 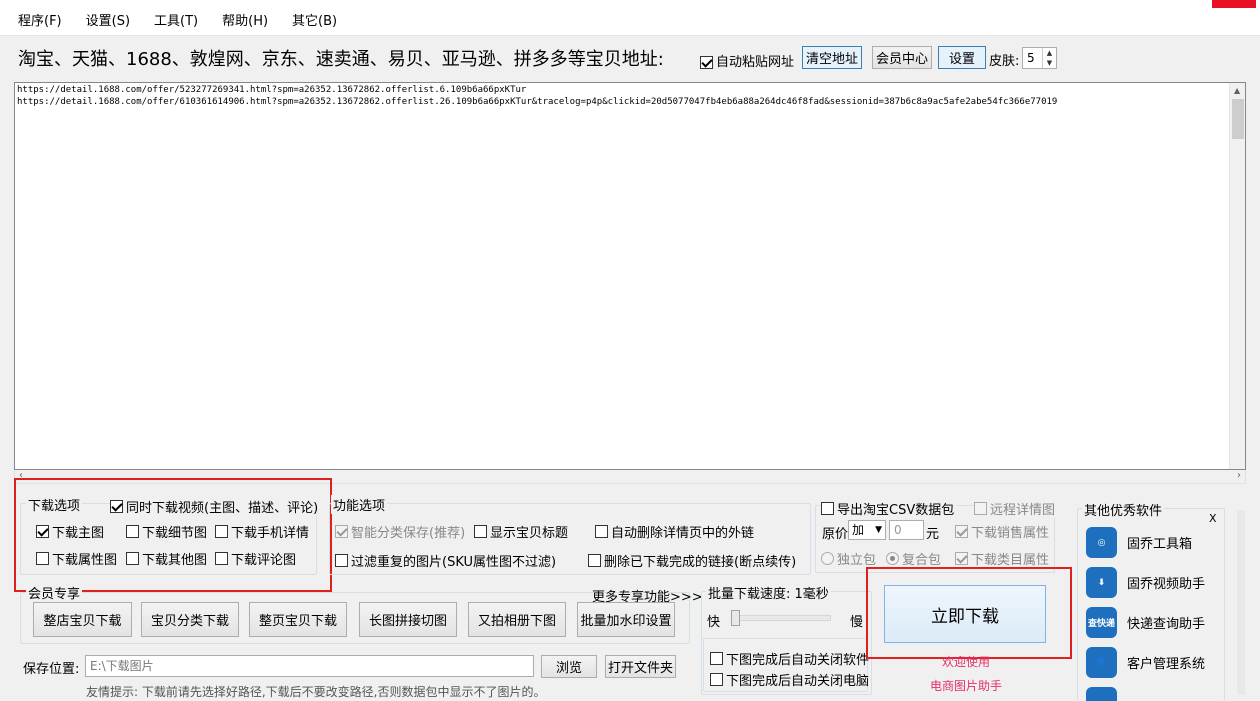 What do you see at coordinates (692, 560) in the screenshot?
I see `delete-done-links-checkbox: 删除已下载完成的链接(断点续传)` at bounding box center [692, 560].